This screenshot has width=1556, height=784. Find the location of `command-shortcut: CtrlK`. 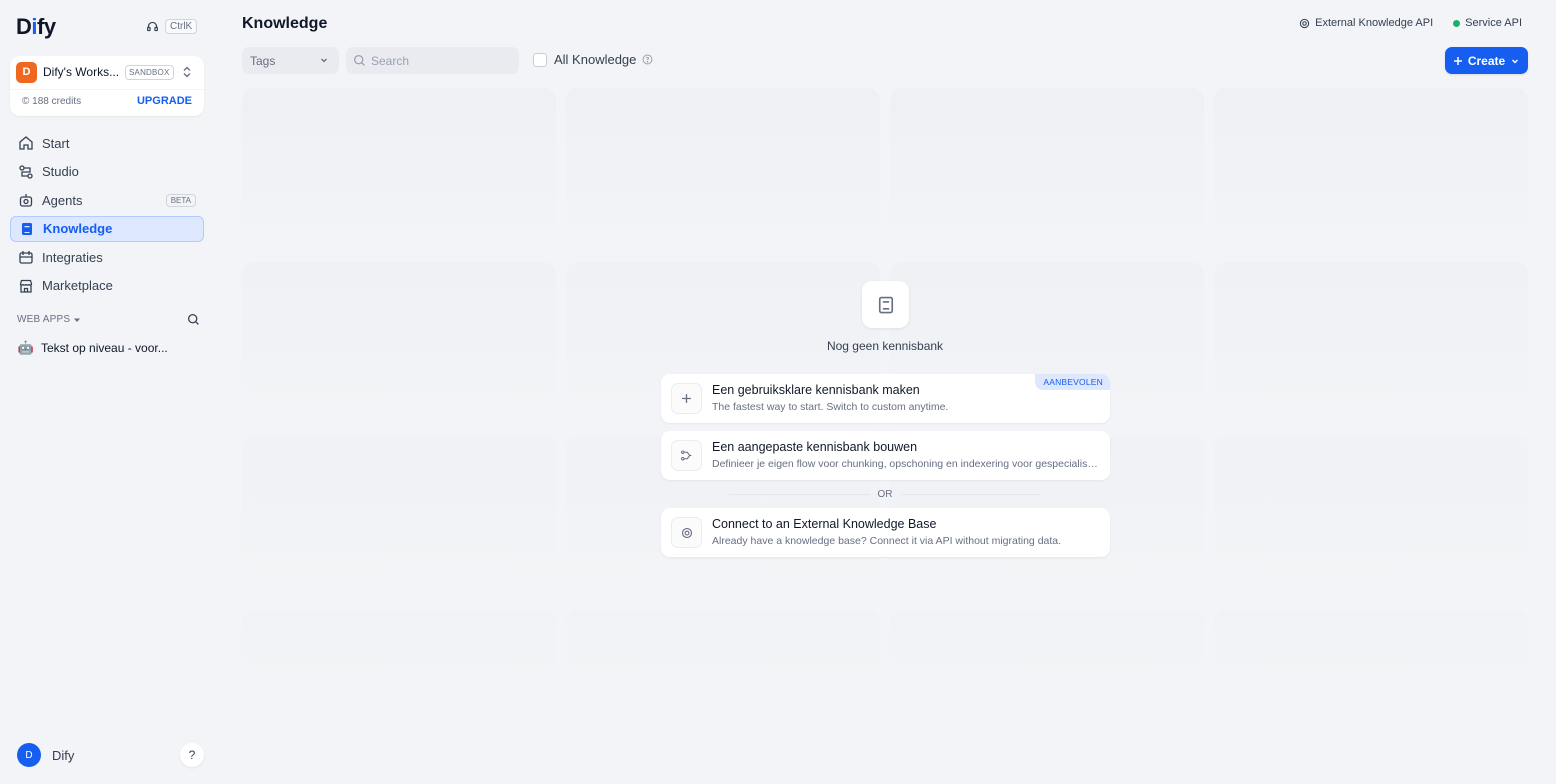

command-shortcut: CtrlK is located at coordinates (172, 26).